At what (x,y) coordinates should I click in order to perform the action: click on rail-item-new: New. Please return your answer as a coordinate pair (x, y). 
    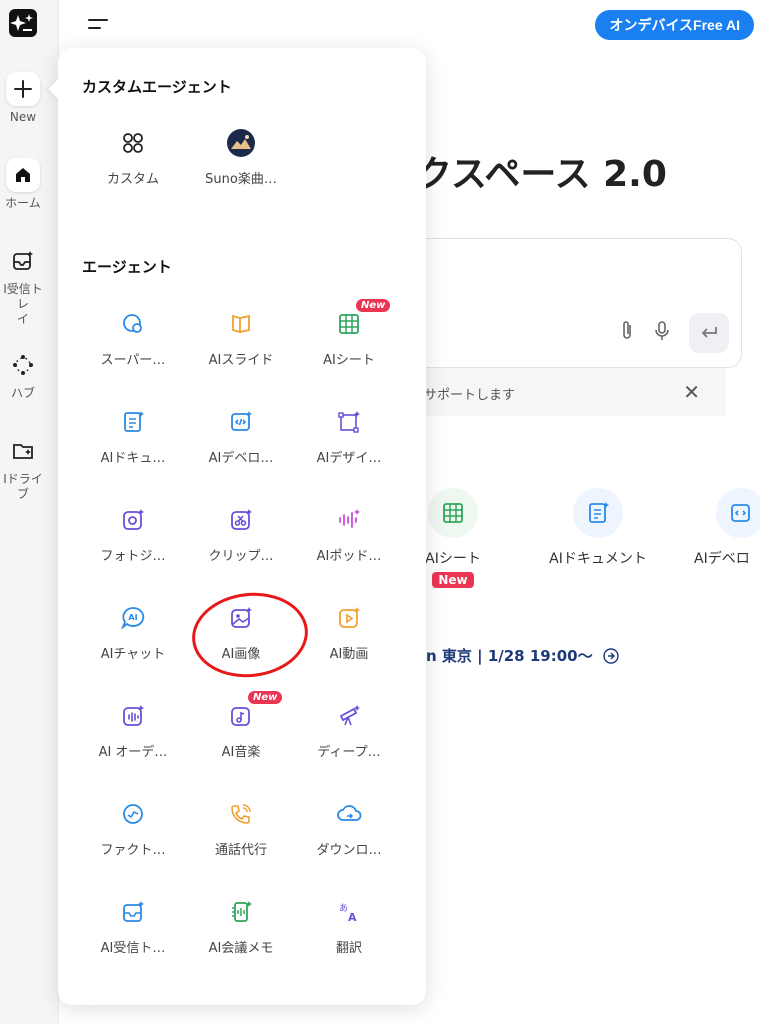
    Looking at the image, I should click on (23, 98).